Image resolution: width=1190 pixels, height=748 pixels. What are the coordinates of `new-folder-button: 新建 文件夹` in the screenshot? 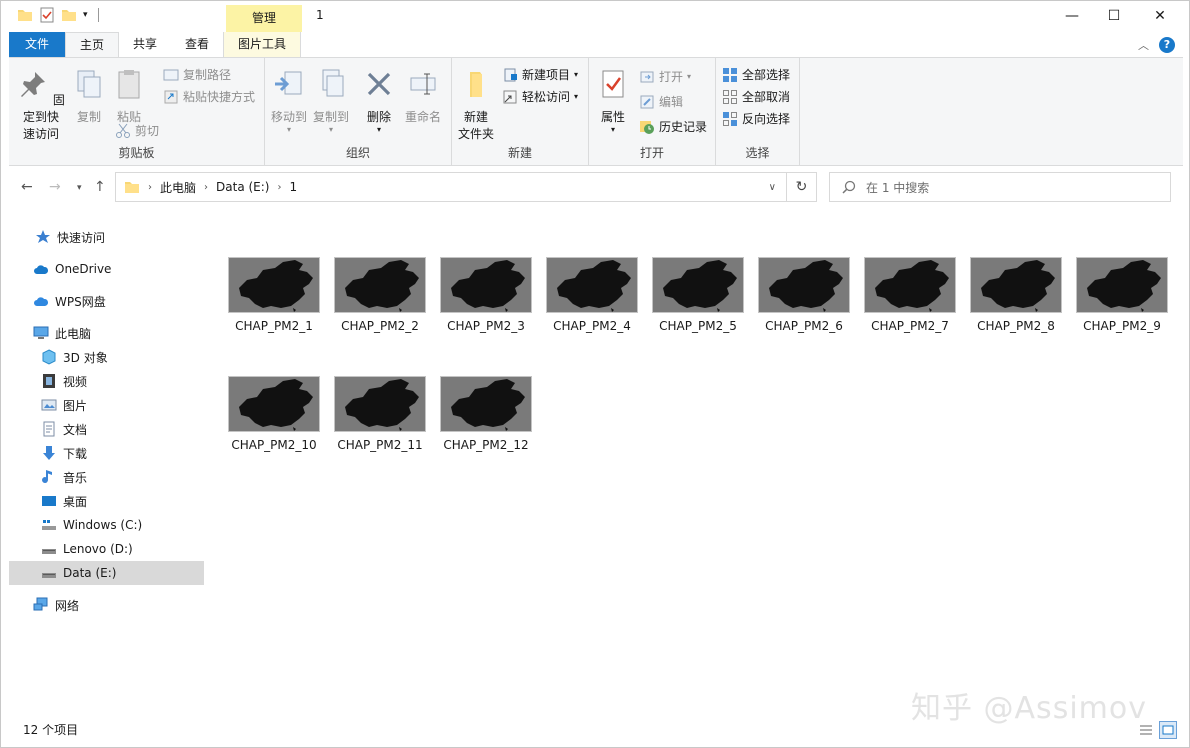 It's located at (476, 105).